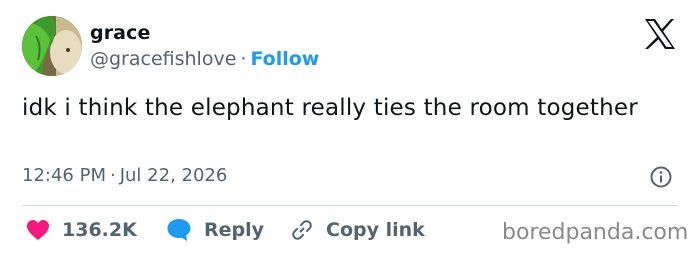 The height and width of the screenshot is (256, 700). What do you see at coordinates (350, 205) in the screenshot?
I see `divider` at bounding box center [350, 205].